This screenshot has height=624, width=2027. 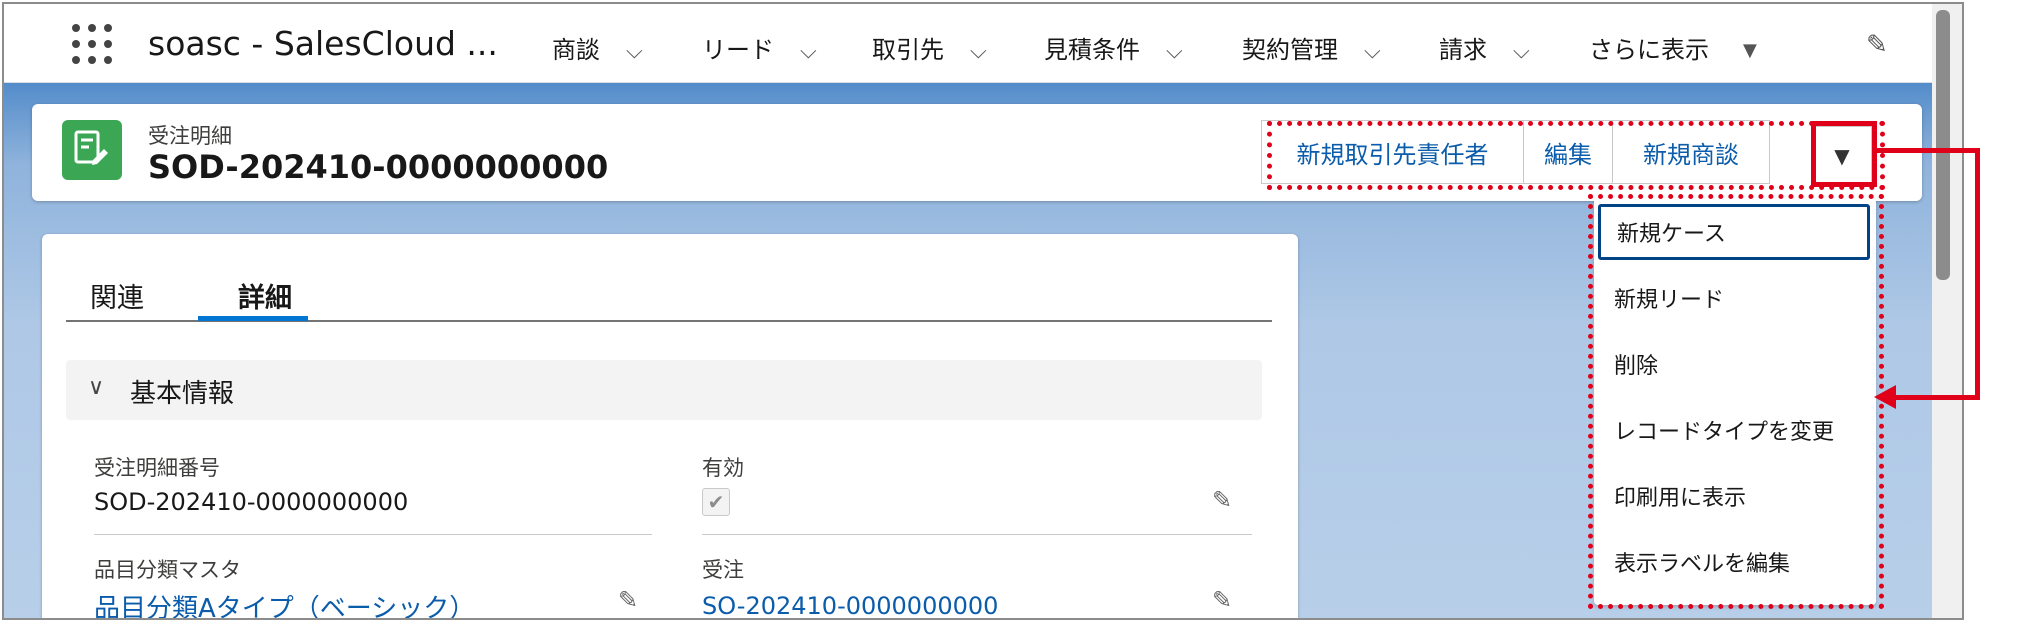 What do you see at coordinates (190, 136) in the screenshot?
I see `record-type-label: 受注明細` at bounding box center [190, 136].